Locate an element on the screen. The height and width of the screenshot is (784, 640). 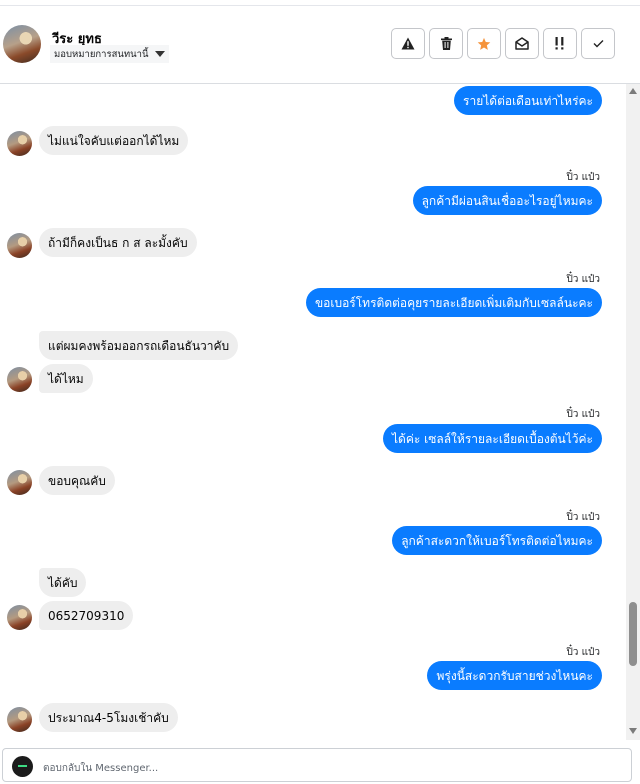
spam-button is located at coordinates (408, 43).